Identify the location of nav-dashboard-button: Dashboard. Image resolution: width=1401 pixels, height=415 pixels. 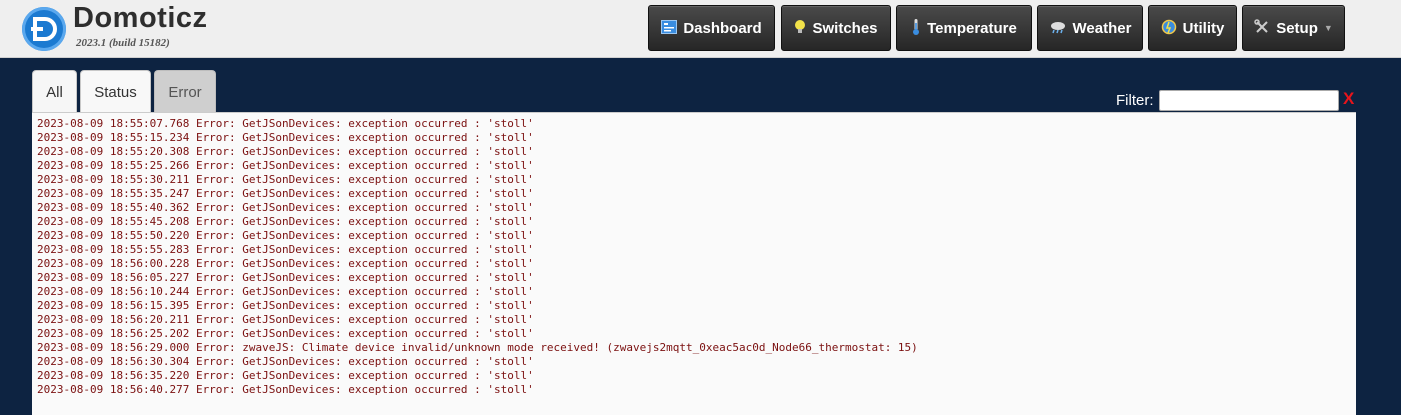
(711, 28).